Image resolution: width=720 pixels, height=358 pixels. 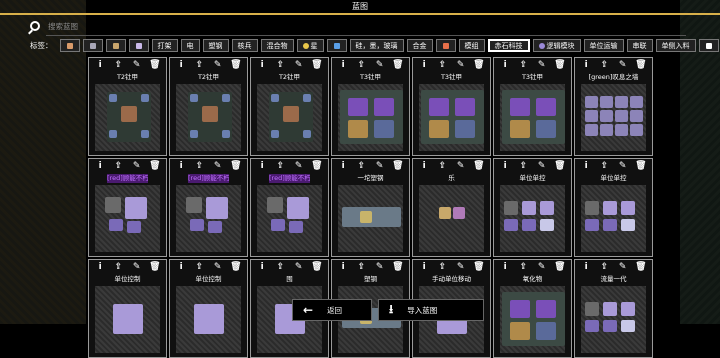 What do you see at coordinates (603, 45) in the screenshot?
I see `tag-chip: 单位运输` at bounding box center [603, 45].